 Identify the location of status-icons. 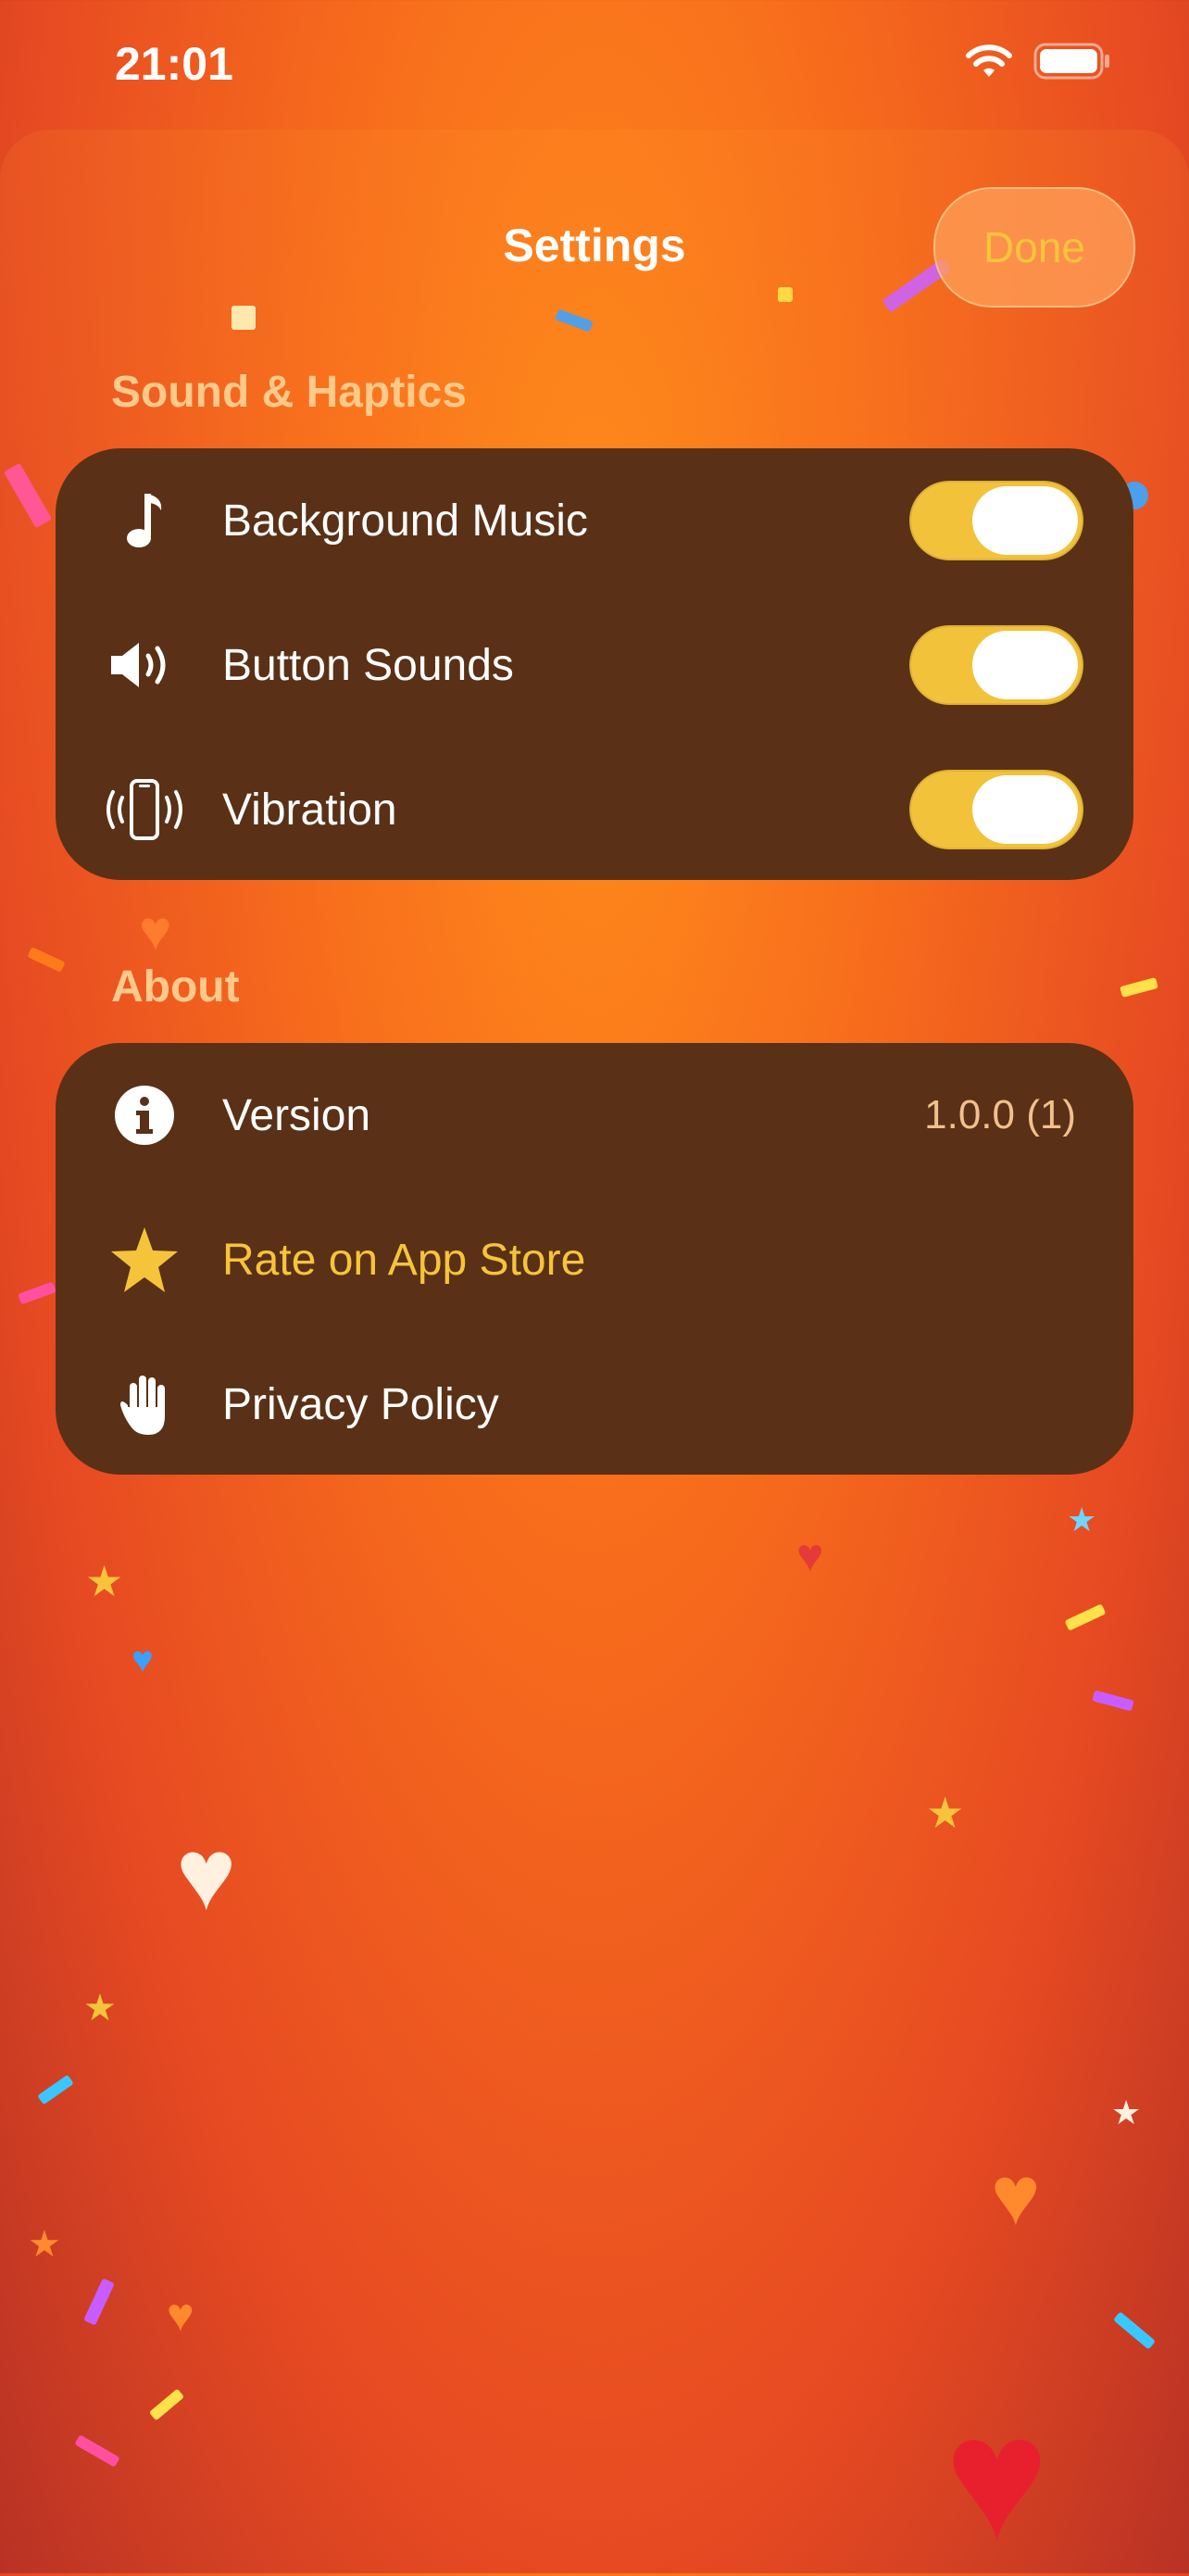
(1038, 61).